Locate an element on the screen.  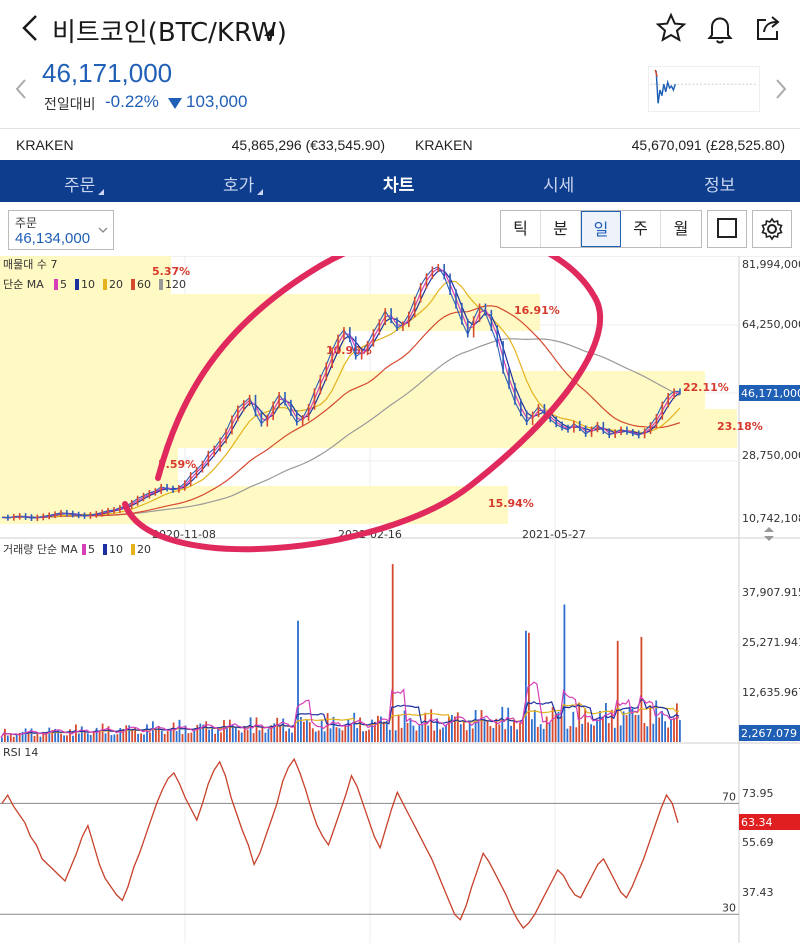
volume-y-label: 25,271.941 is located at coordinates (771, 642).